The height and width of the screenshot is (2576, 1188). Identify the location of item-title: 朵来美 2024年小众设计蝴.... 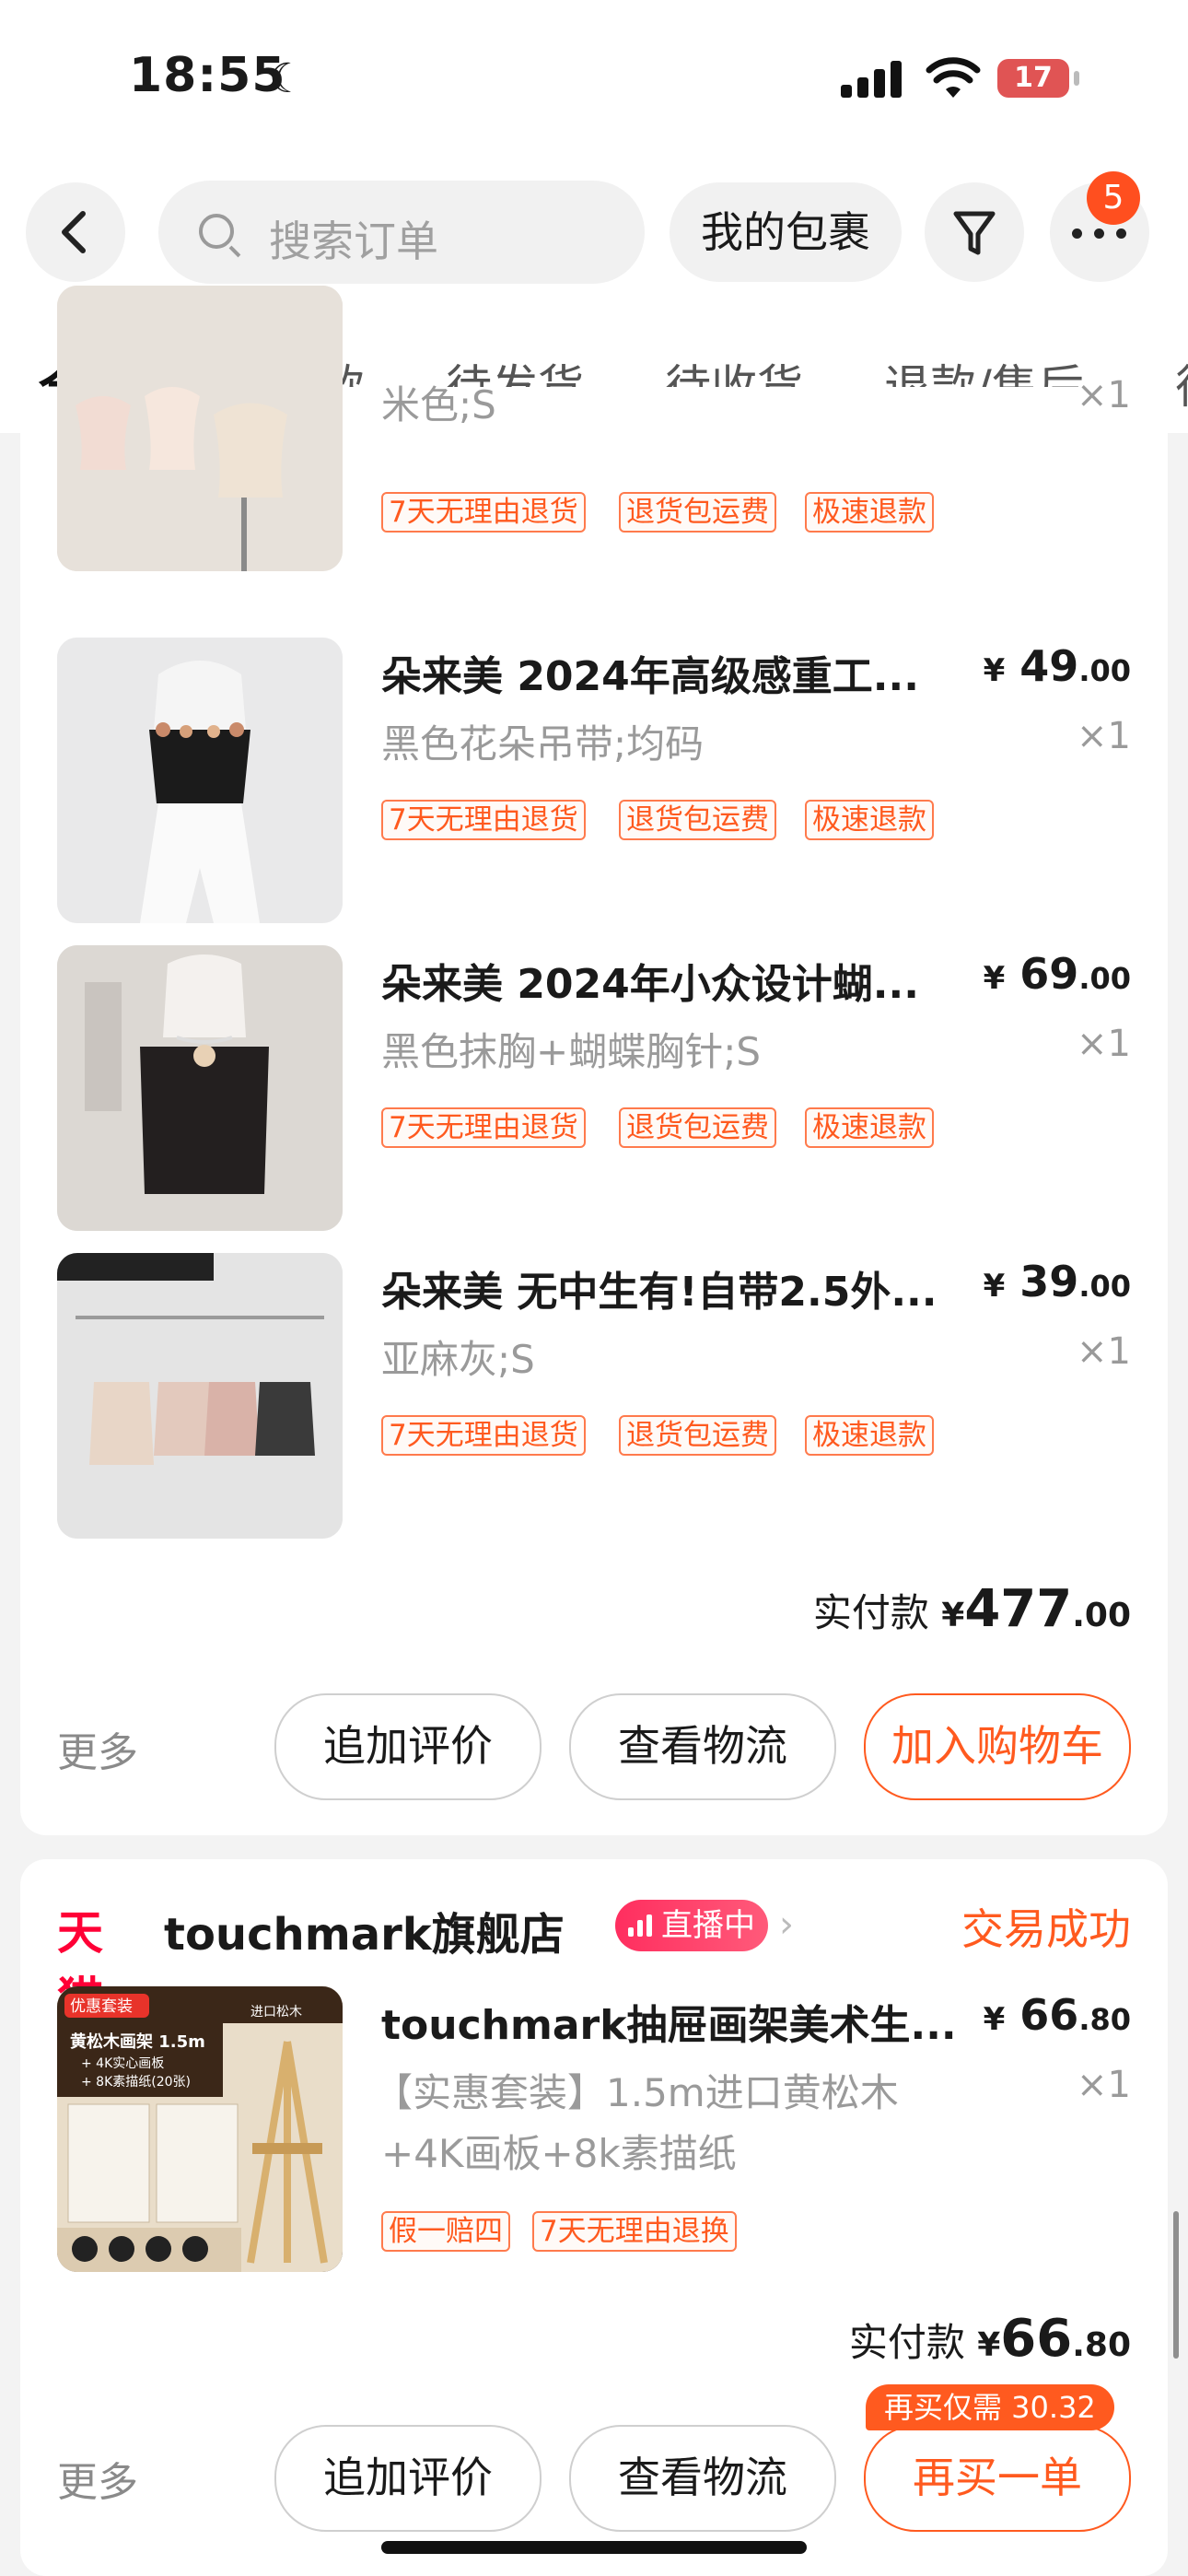
(685, 980).